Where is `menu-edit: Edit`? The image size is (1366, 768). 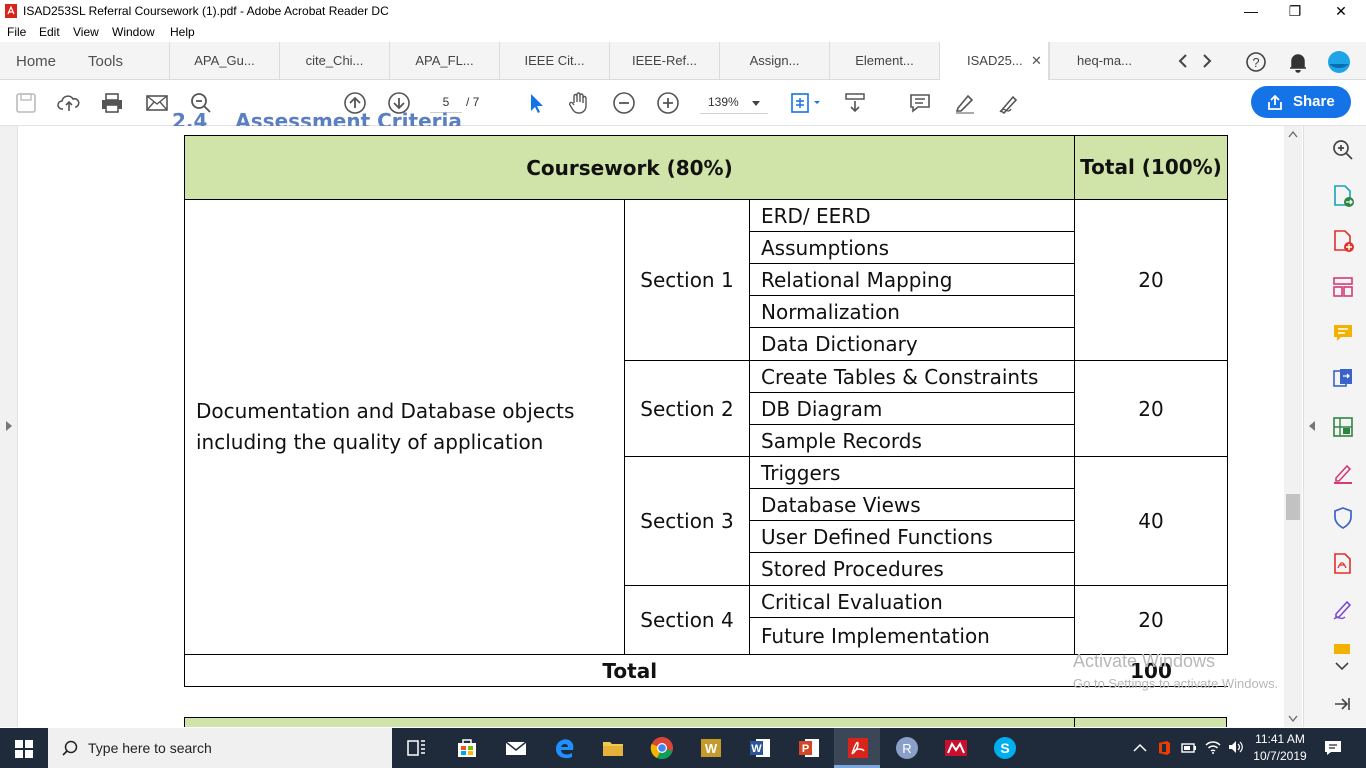
menu-edit: Edit is located at coordinates (49, 32).